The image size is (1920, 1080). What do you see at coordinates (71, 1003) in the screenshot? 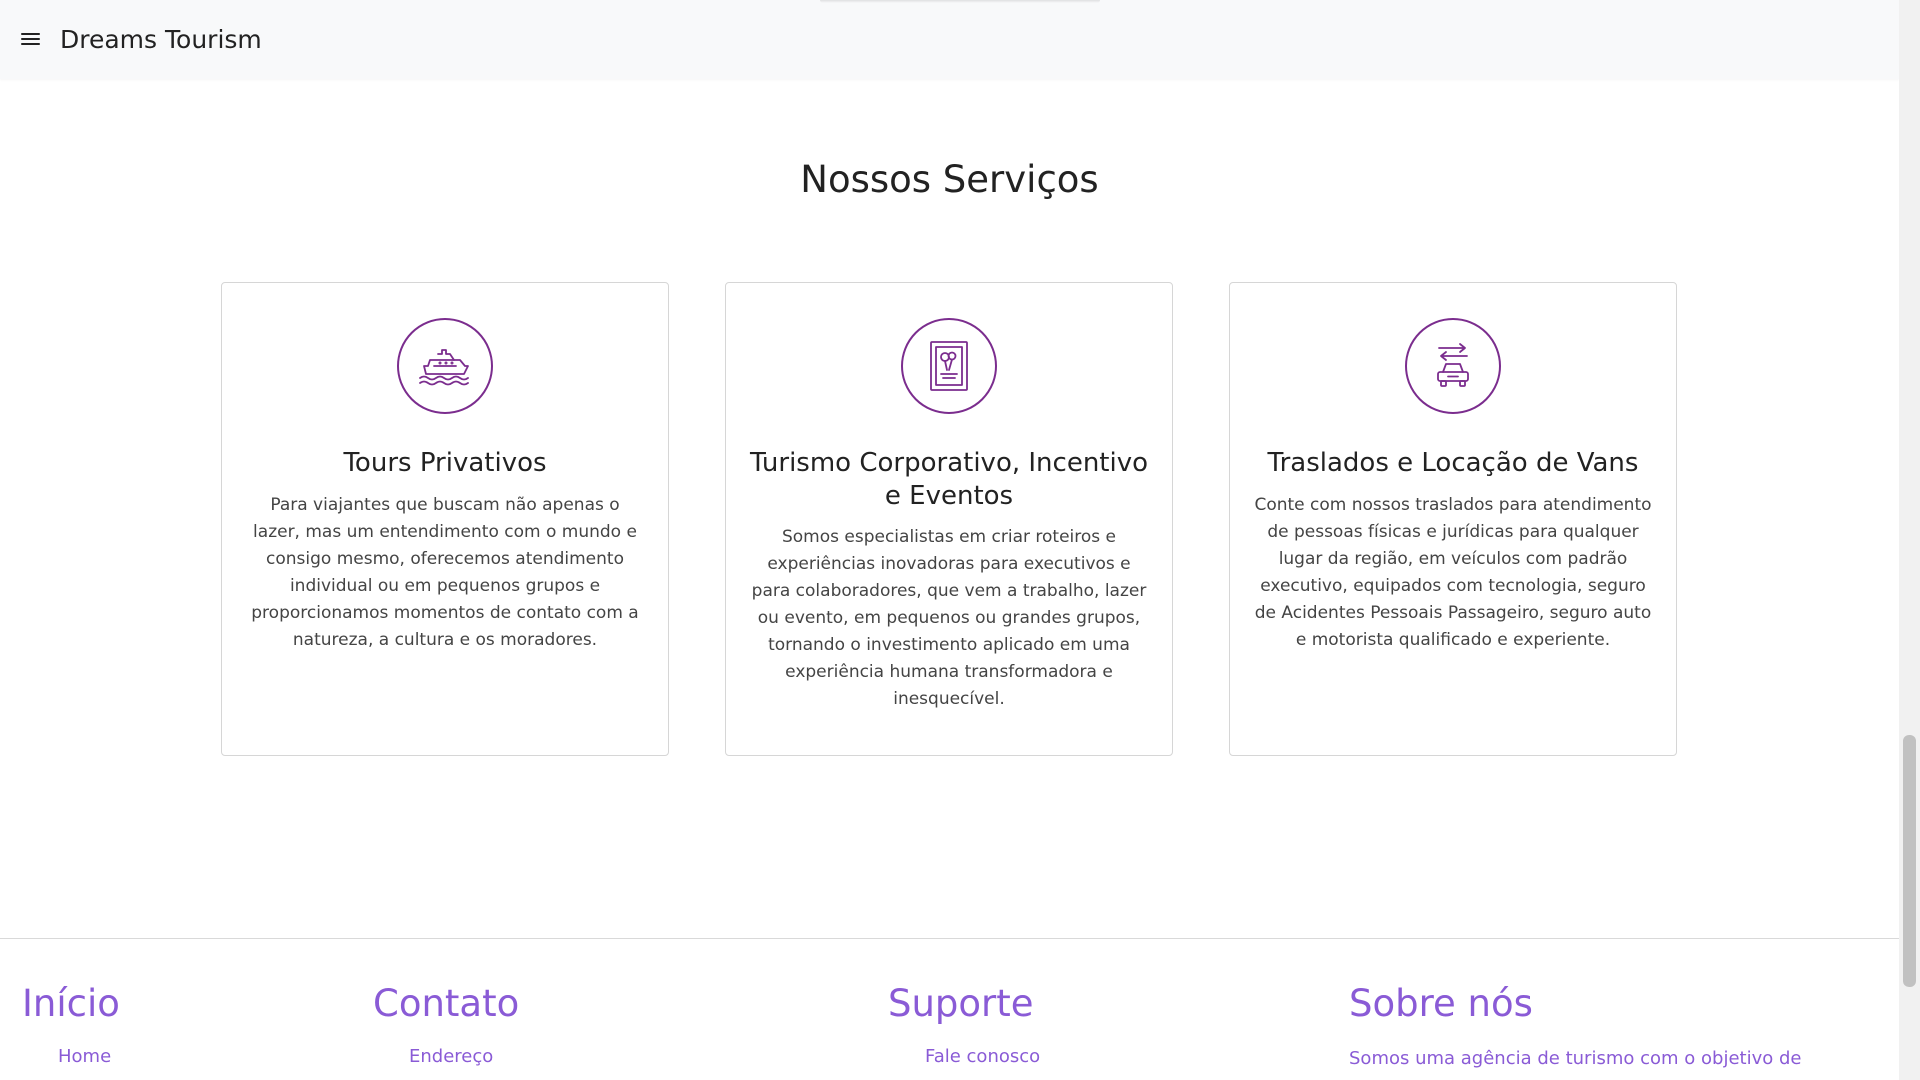
I see `footer-heading-inicio: Início` at bounding box center [71, 1003].